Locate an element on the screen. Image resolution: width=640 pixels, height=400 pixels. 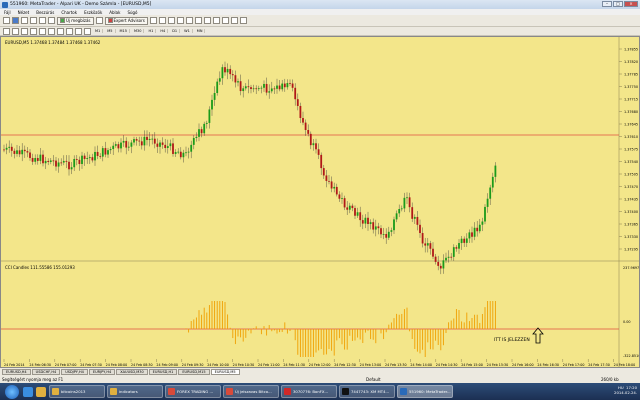
ie-icon is located at coordinates (28, 391).